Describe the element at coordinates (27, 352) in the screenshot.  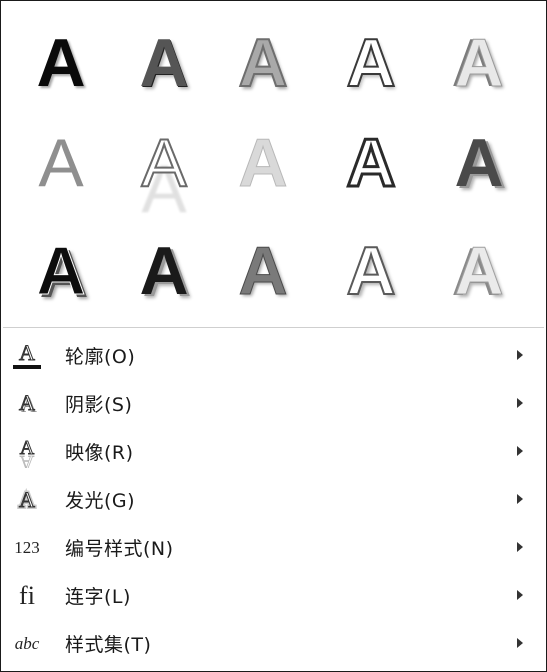
I see `outline-icon-glyph: A` at that location.